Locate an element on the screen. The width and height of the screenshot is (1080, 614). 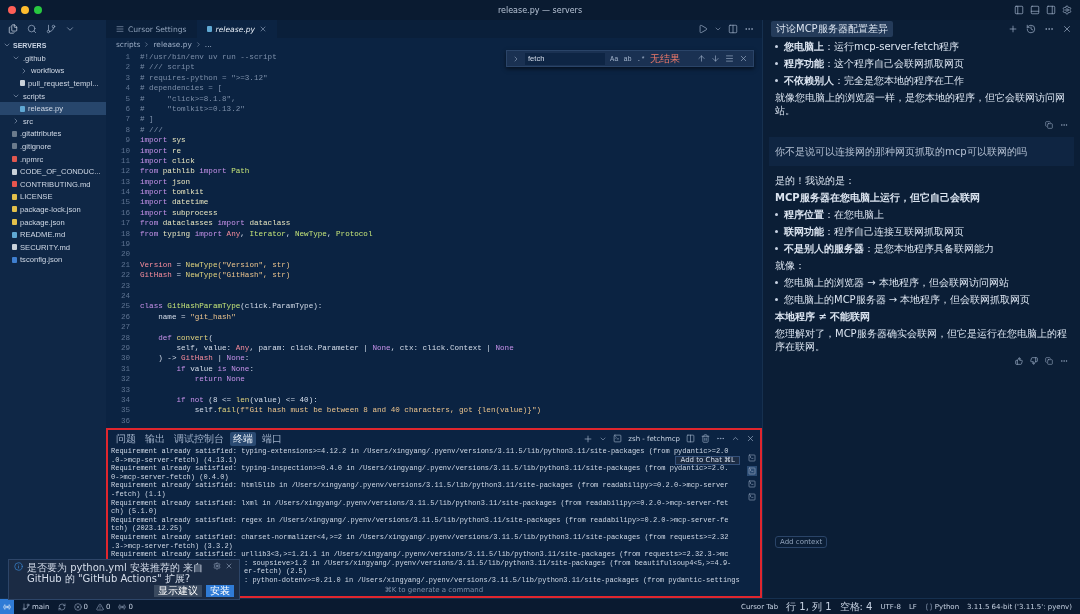
panel-tab: 端口 is located at coordinates (272, 438).